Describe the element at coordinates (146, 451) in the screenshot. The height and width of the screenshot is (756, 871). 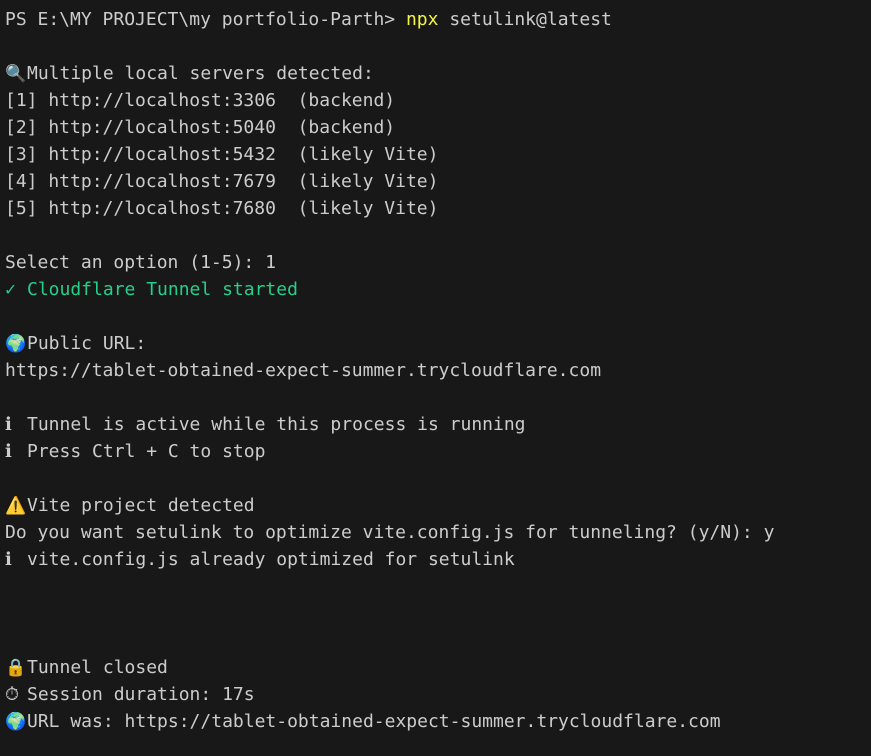
I see `info-stop-text: Press Ctrl + C to stop` at that location.